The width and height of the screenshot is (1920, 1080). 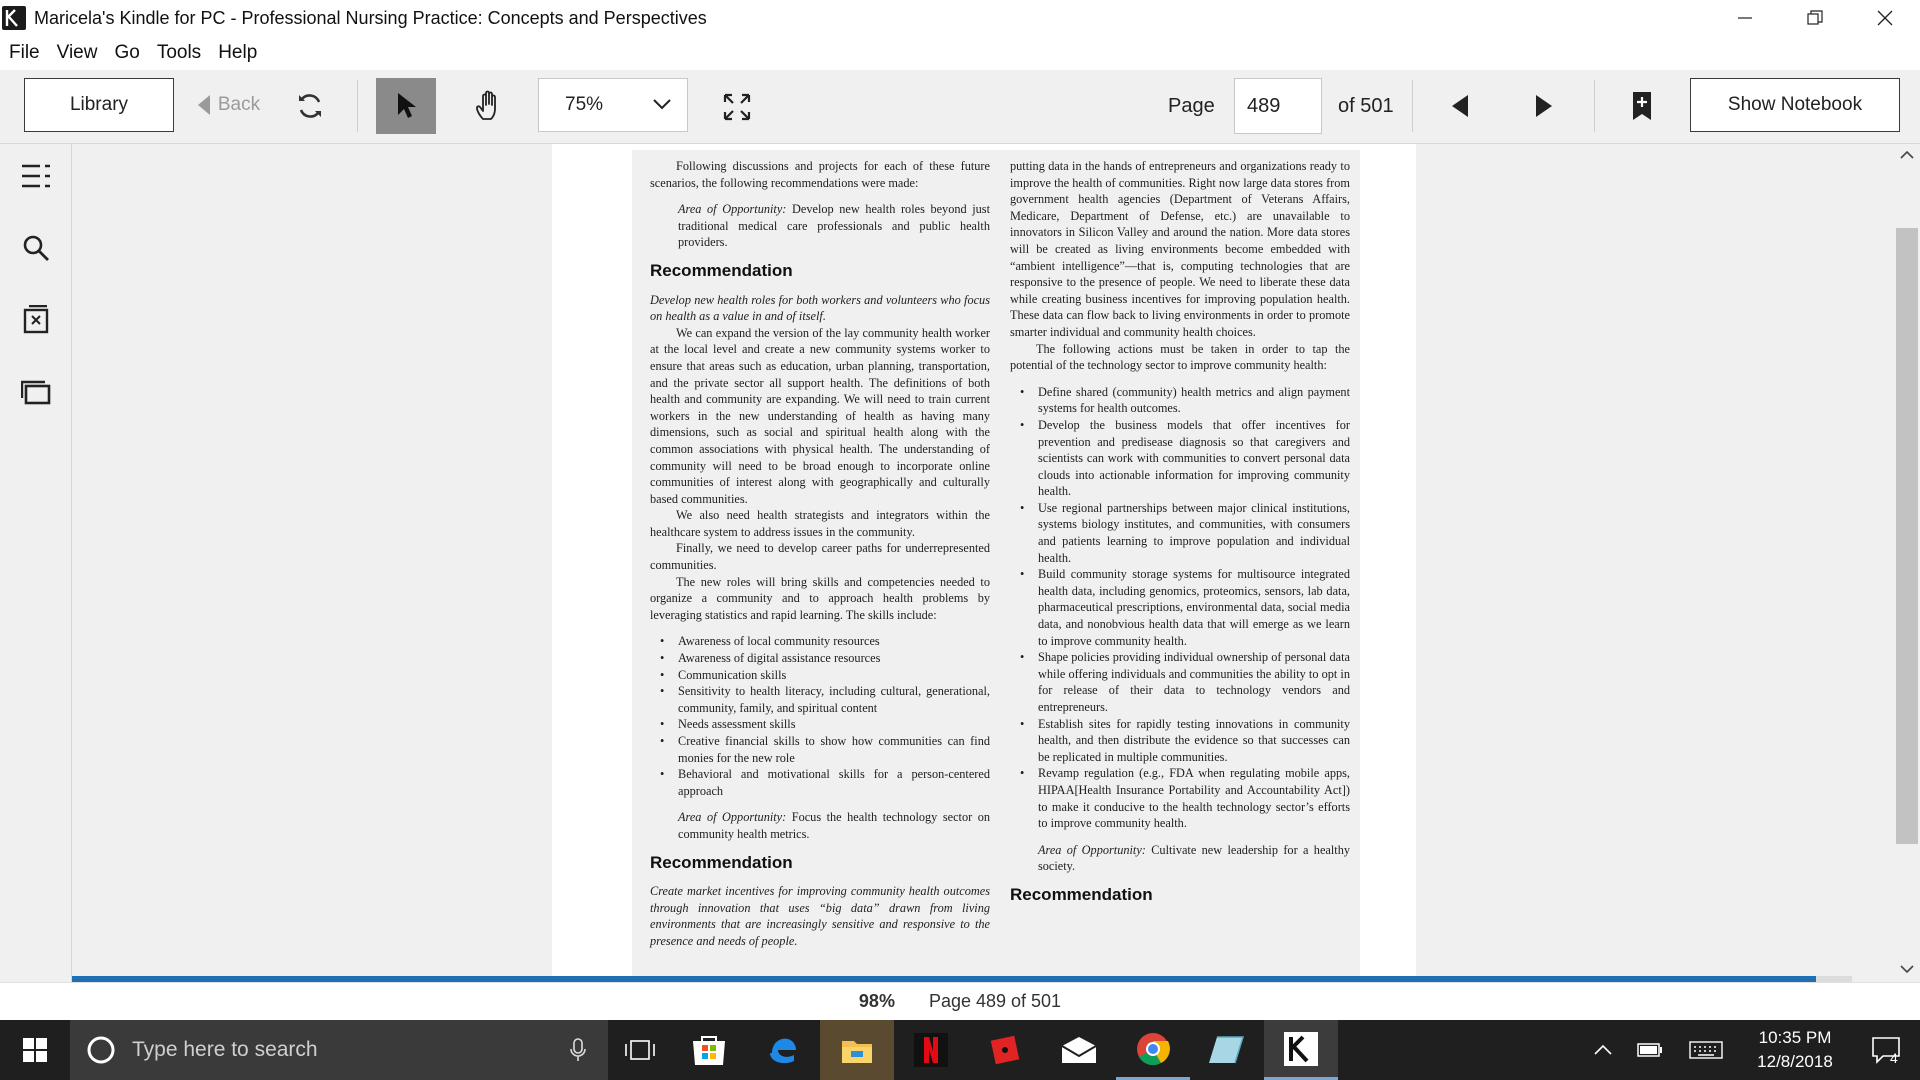 I want to click on fullscreen-icon, so click(x=737, y=107).